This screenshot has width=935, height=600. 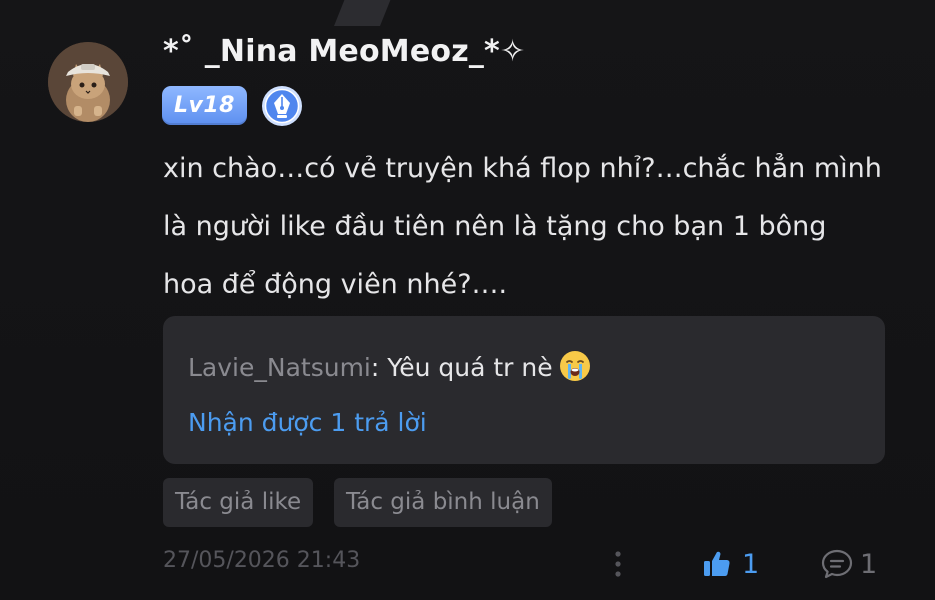 I want to click on reply-line: Lavie_Natsumi: Yêu quá tr nè, so click(x=389, y=366).